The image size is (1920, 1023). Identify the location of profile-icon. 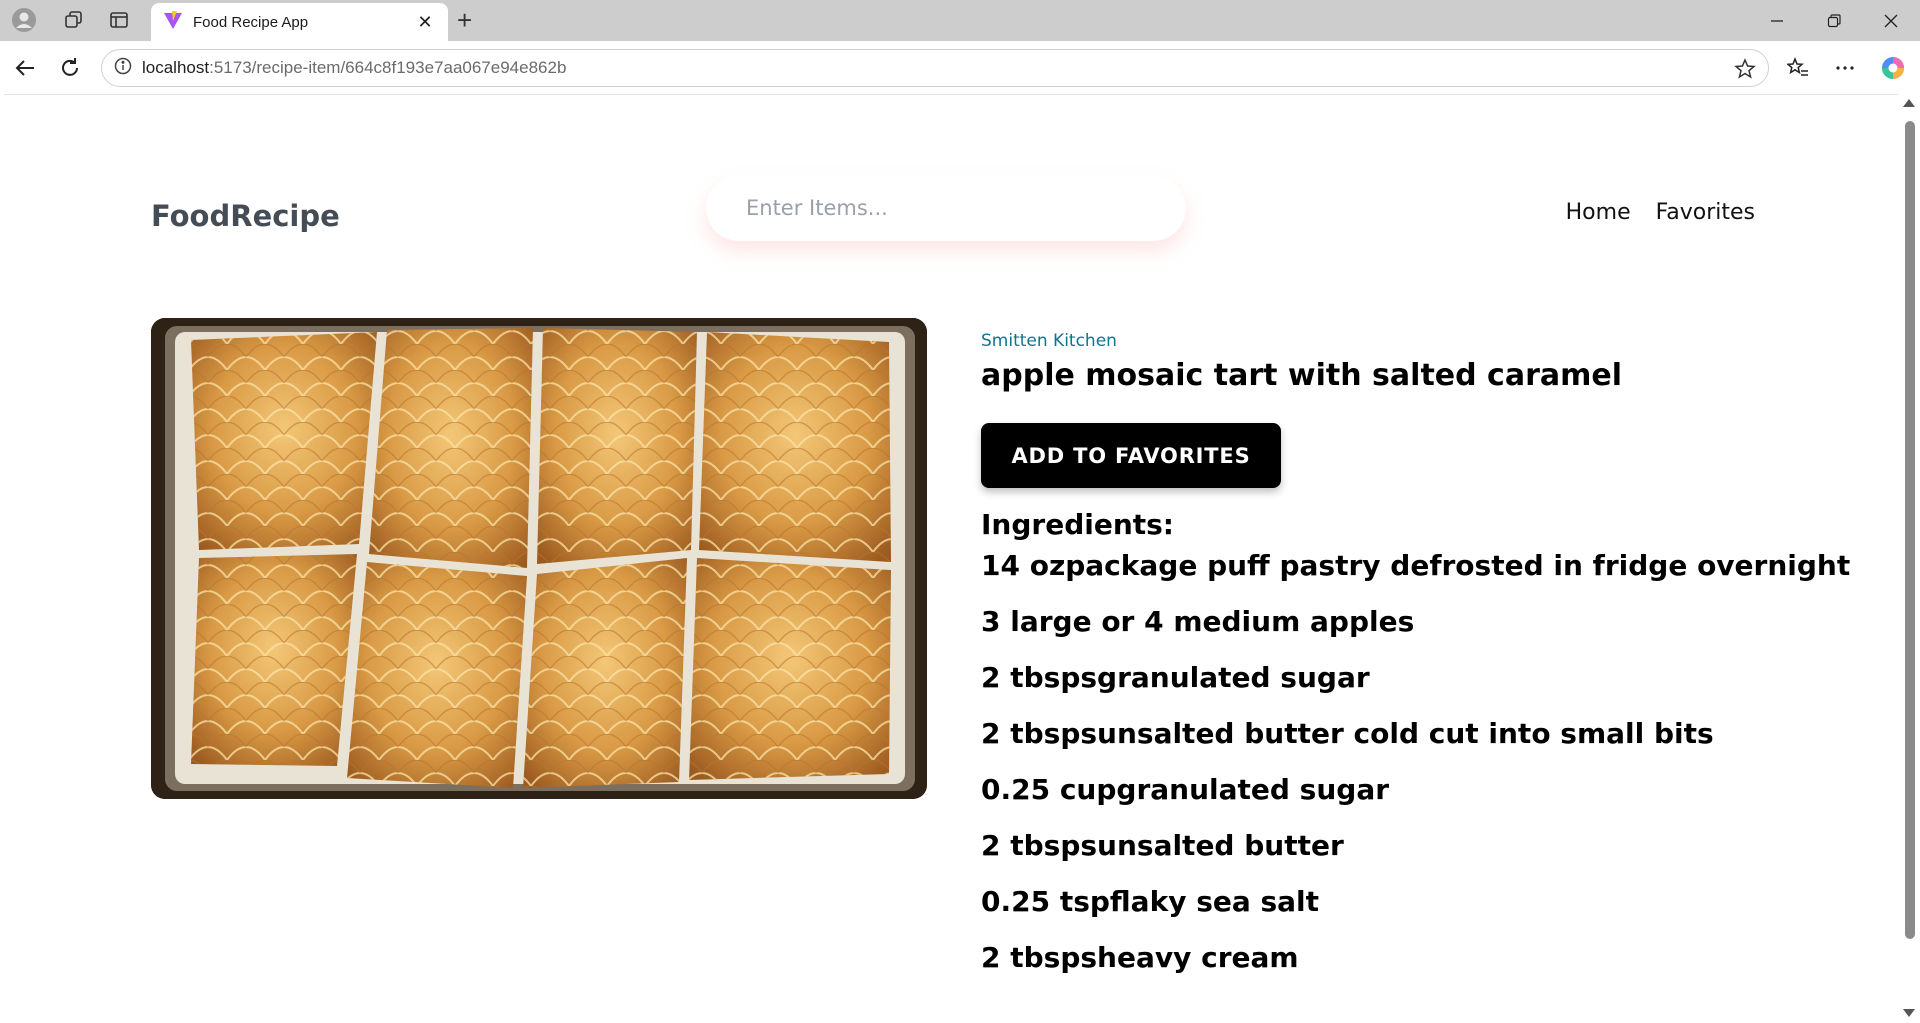
(24, 20).